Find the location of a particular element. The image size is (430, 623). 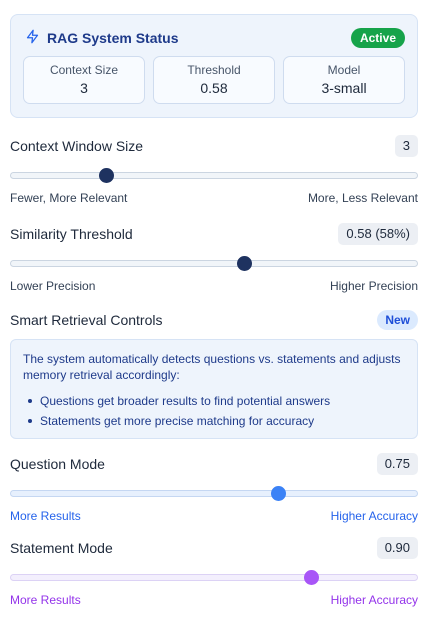

question-mode-max-label: Higher Accuracy is located at coordinates (374, 516).